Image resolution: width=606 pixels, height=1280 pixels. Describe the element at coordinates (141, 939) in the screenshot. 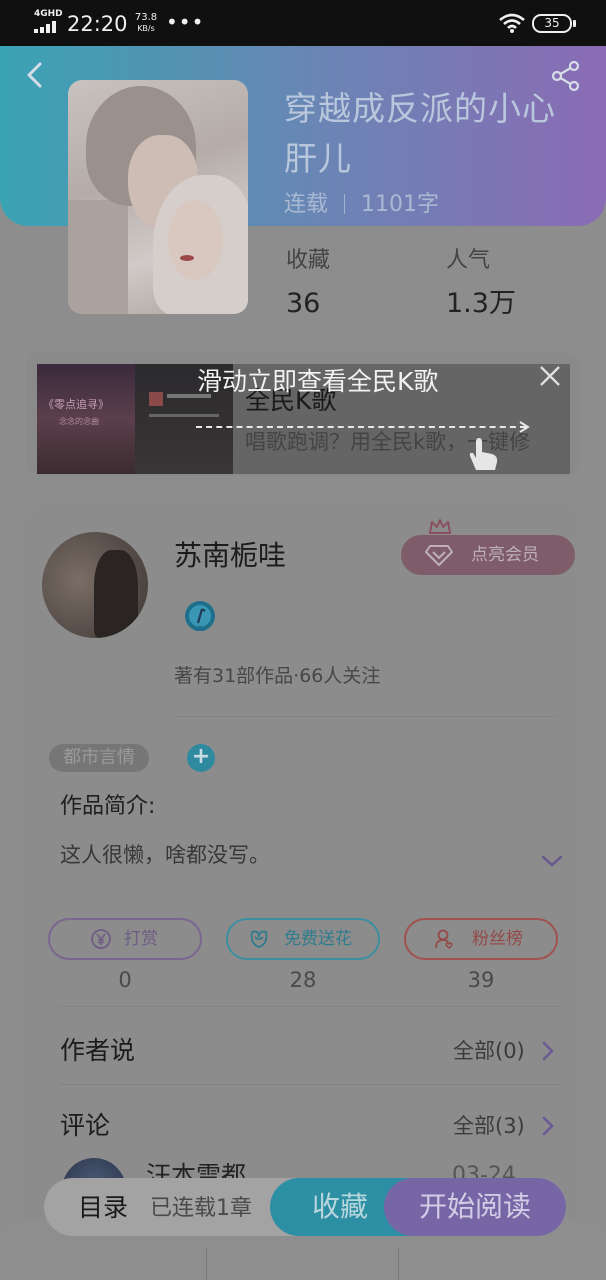

I see `tip-label: 打赏` at that location.